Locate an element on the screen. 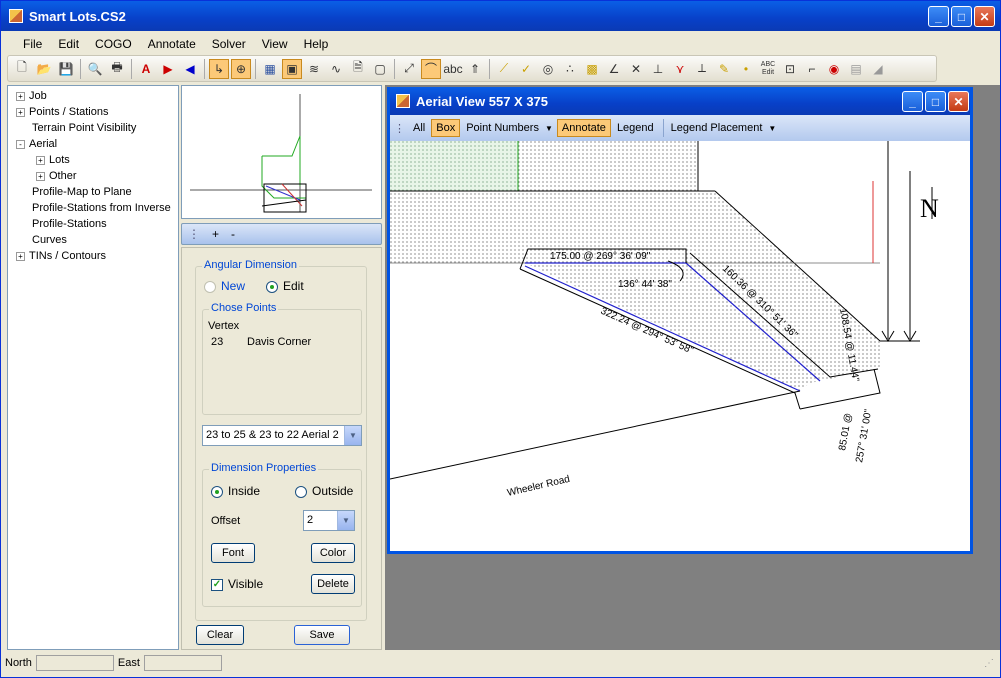  maximize-button: □ is located at coordinates (961, 16).